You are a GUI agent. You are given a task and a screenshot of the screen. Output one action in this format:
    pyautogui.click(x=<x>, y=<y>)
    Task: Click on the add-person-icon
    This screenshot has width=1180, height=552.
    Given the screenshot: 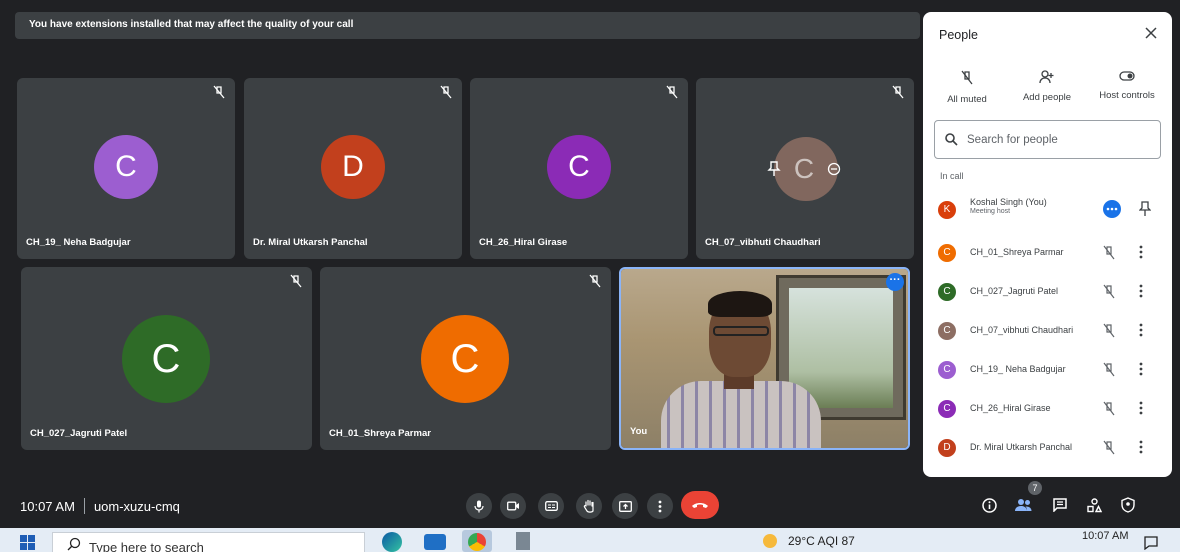 What is the action you would take?
    pyautogui.click(x=1046, y=77)
    